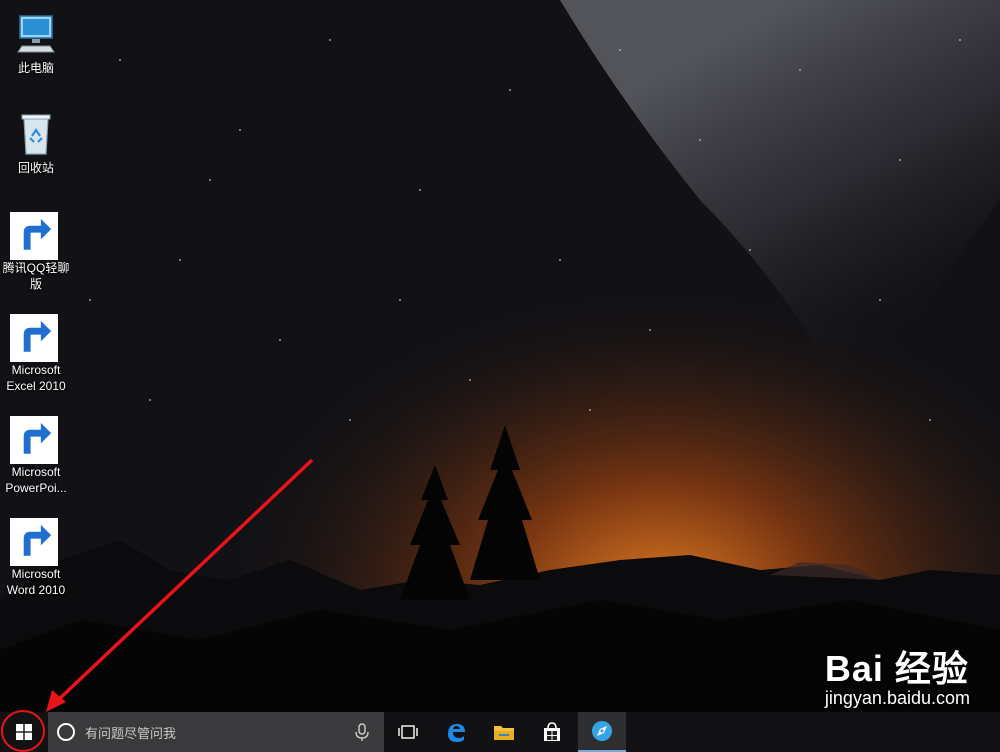 Image resolution: width=1000 pixels, height=752 pixels. Describe the element at coordinates (131, 733) in the screenshot. I see `search-placeholder: 有问题尽管问我` at that location.